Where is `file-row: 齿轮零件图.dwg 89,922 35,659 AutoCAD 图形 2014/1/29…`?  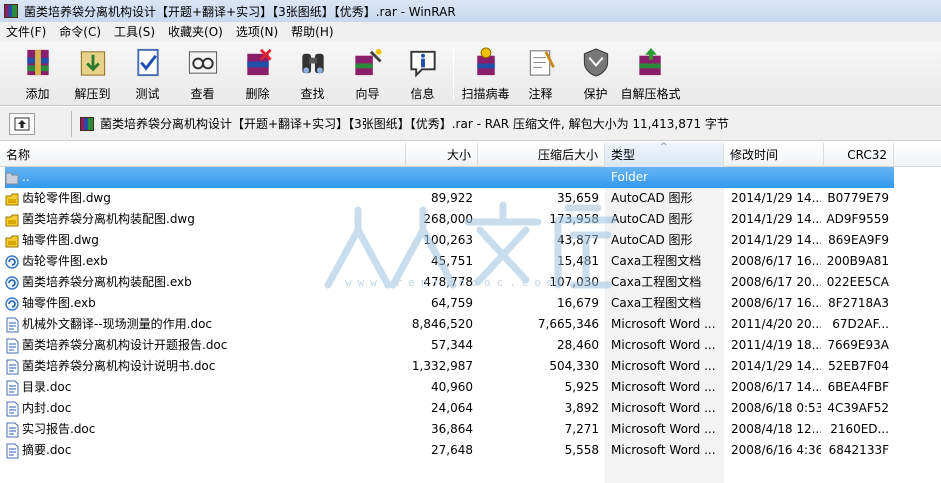
file-row: 齿轮零件图.dwg 89,922 35,659 AutoCAD 图形 2014/1/29… is located at coordinates (470, 198).